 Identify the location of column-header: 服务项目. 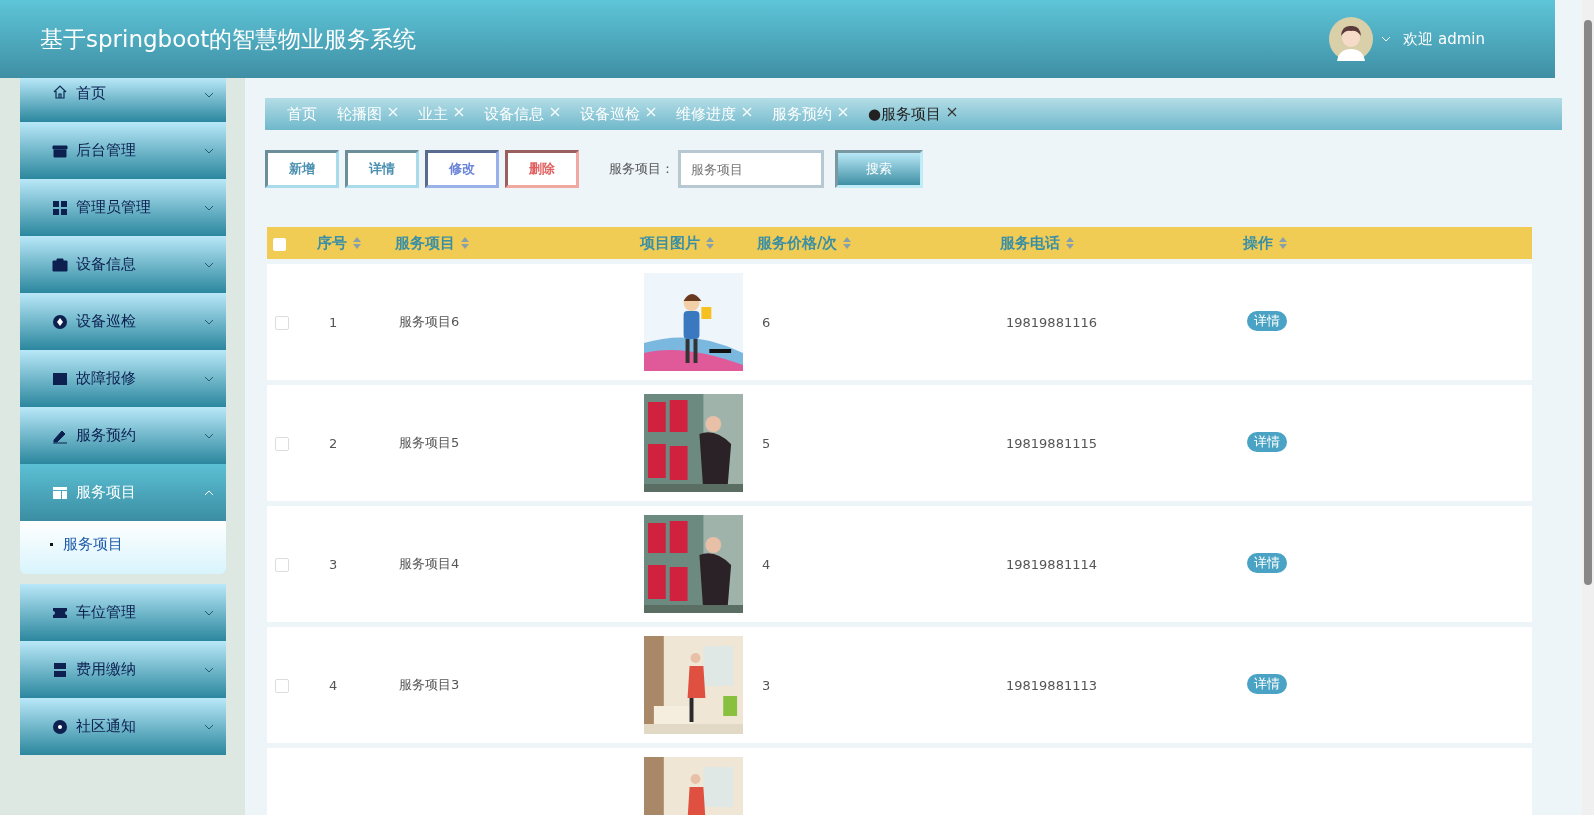
(425, 243).